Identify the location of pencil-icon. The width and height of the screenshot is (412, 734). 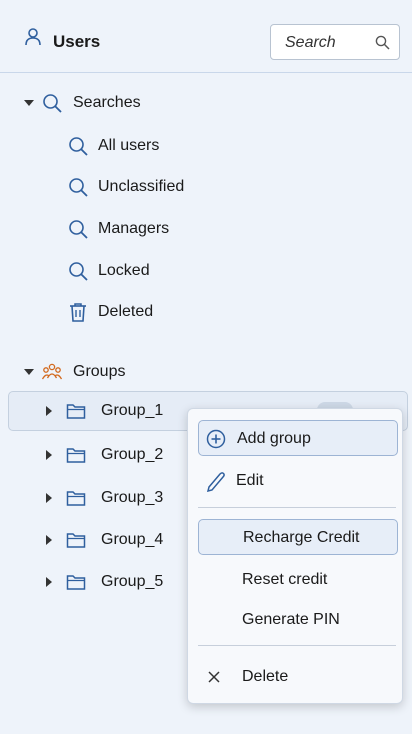
(215, 482).